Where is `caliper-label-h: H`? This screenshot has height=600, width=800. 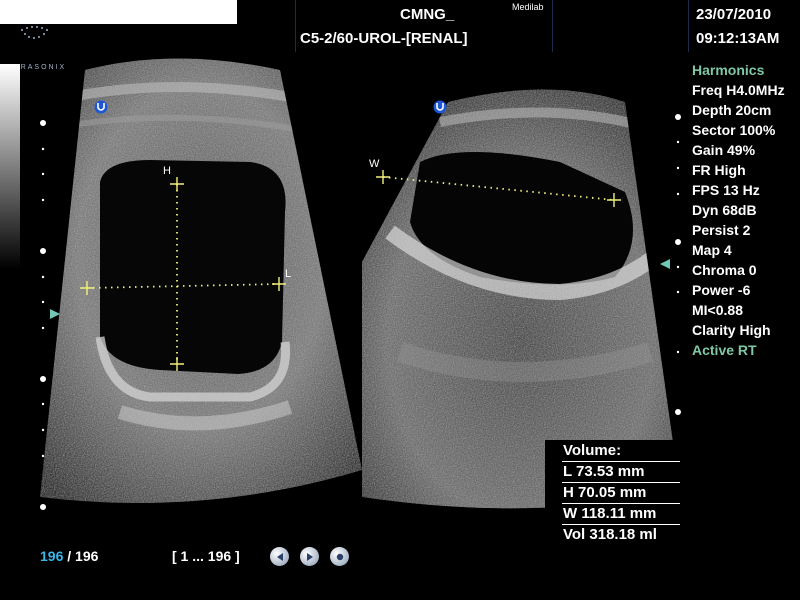 caliper-label-h: H is located at coordinates (167, 171).